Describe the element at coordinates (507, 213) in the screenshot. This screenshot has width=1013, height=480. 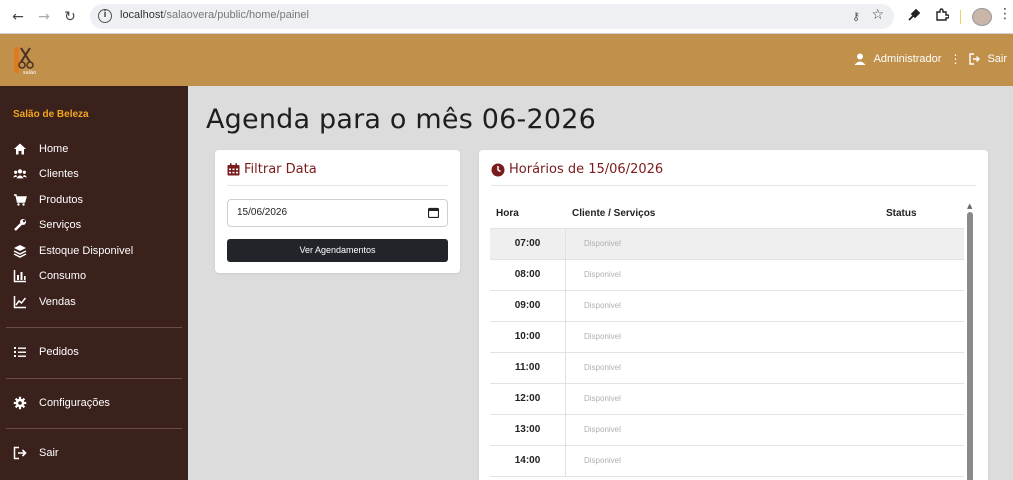
I see `column-header-hora: Hora` at that location.